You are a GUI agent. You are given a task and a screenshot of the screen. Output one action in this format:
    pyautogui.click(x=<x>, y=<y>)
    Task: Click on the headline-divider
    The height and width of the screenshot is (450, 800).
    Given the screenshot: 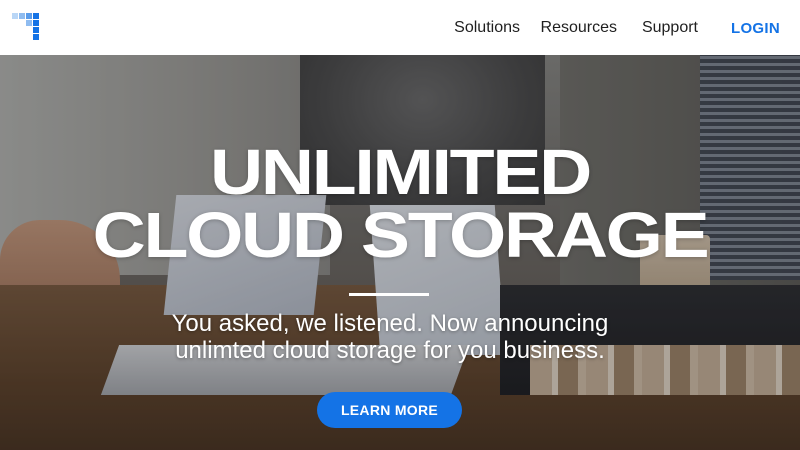 What is the action you would take?
    pyautogui.click(x=389, y=294)
    